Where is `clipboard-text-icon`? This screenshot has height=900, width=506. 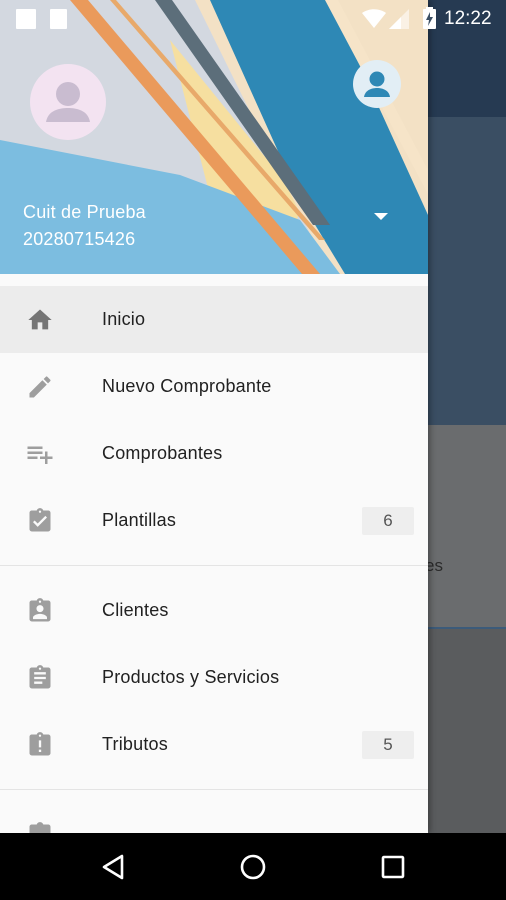 clipboard-text-icon is located at coordinates (40, 678).